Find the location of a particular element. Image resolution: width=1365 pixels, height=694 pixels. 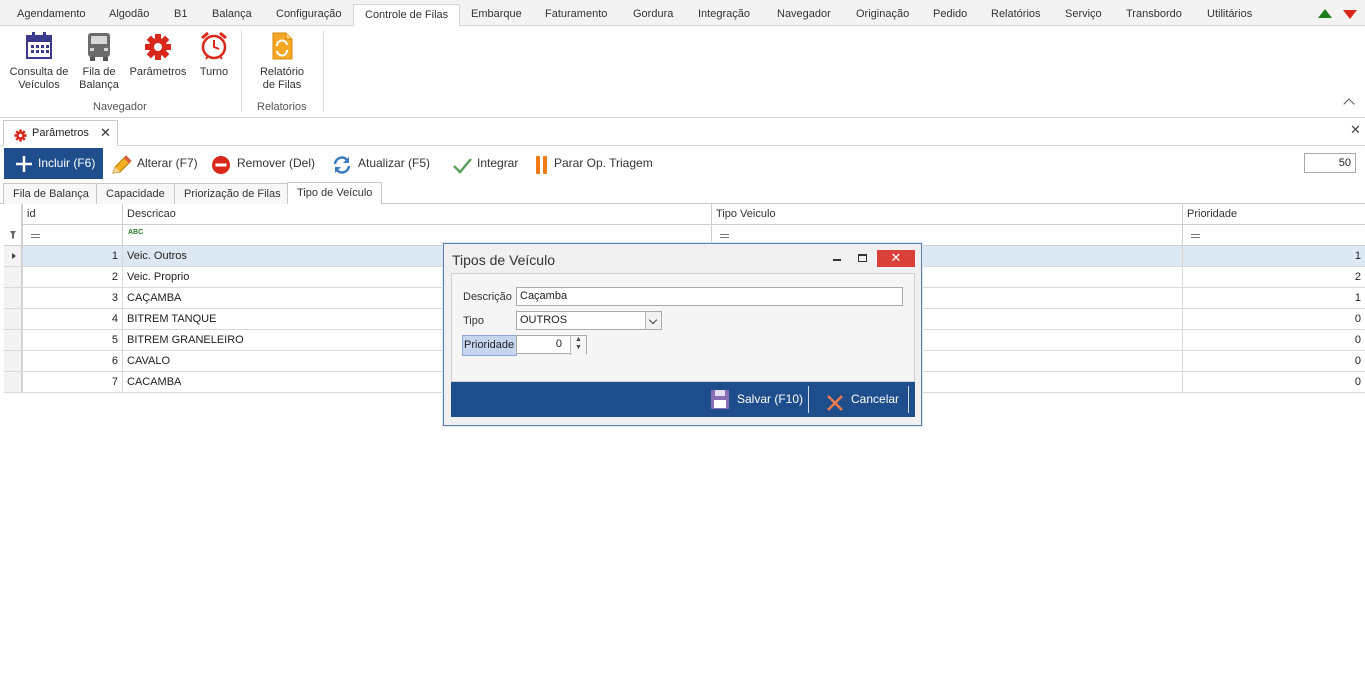

grid-header: id Descricao Tipo Veiculo Prioridade is located at coordinates (684, 214).